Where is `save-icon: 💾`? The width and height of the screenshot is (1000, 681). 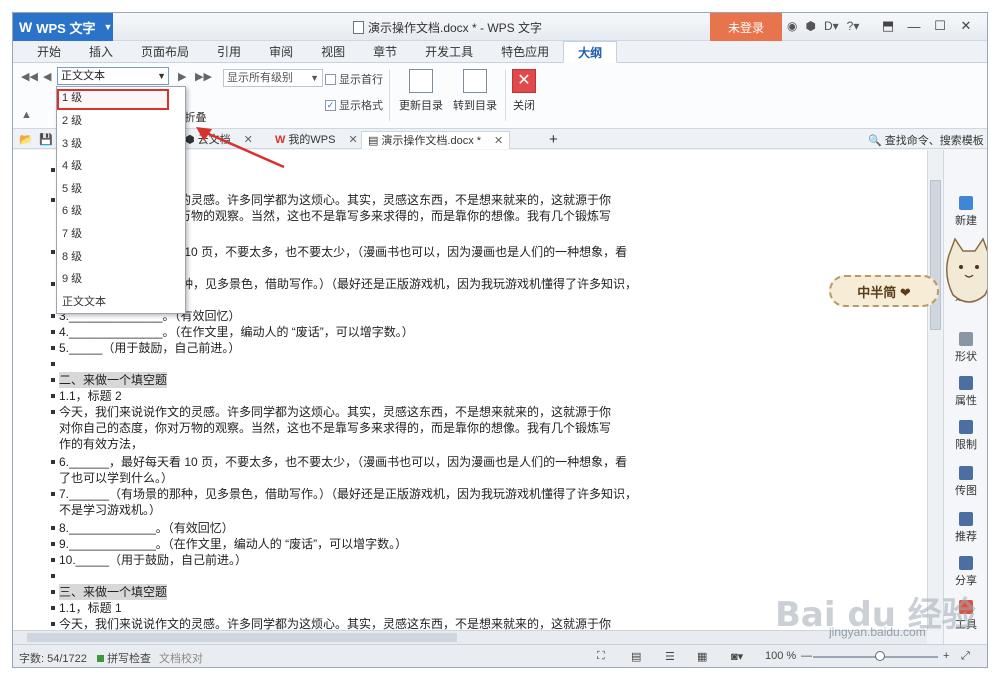
save-icon: 💾 is located at coordinates (46, 140).